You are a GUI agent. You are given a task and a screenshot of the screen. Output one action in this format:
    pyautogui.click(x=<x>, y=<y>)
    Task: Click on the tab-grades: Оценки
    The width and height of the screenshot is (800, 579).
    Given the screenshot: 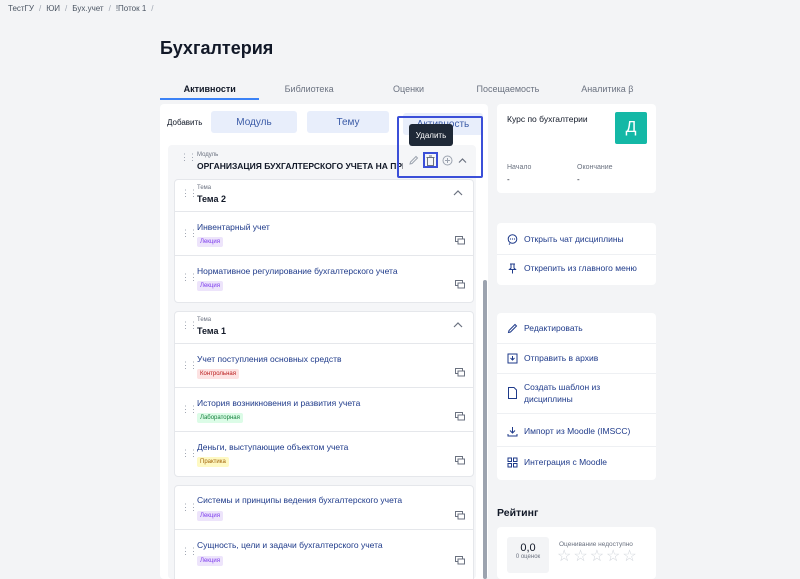 What is the action you would take?
    pyautogui.click(x=408, y=90)
    